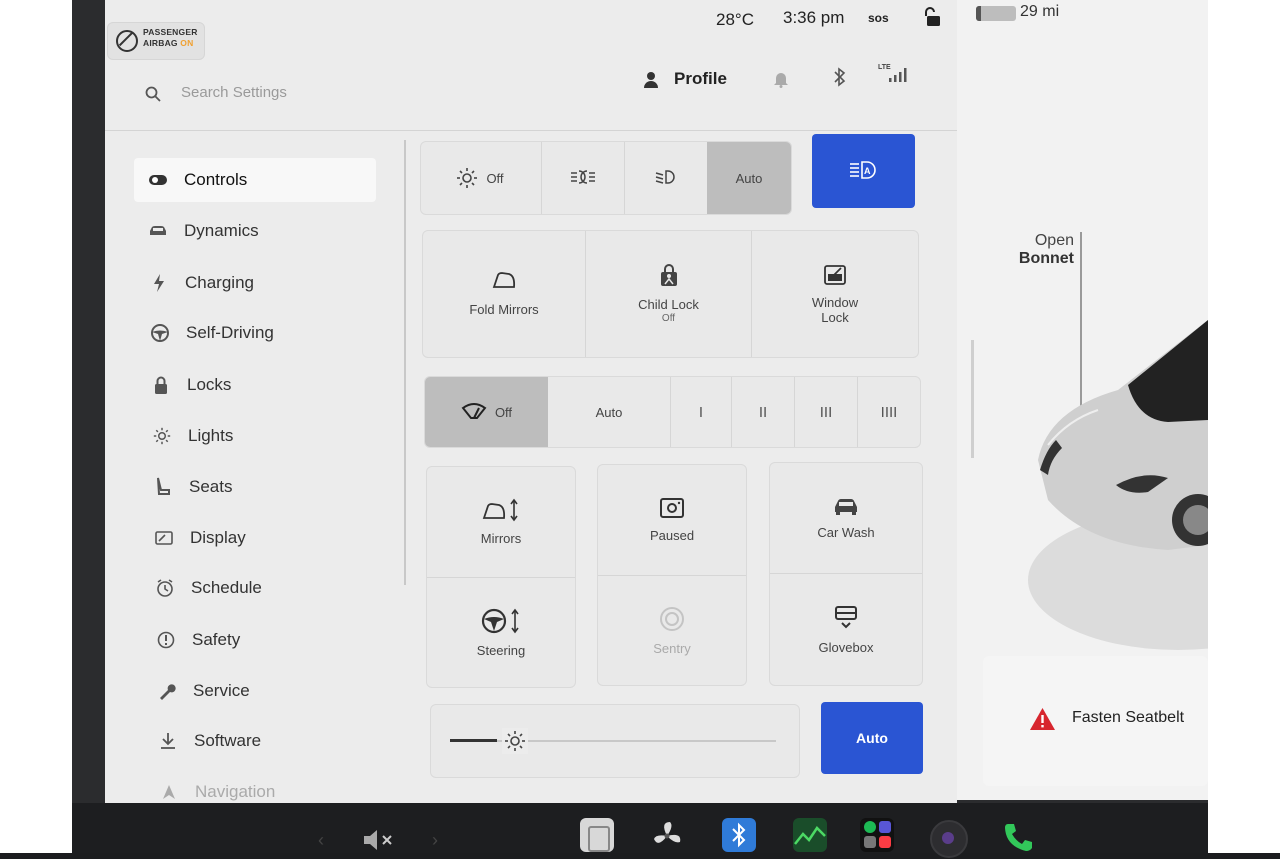 Image resolution: width=1280 pixels, height=859 pixels. Describe the element at coordinates (265, 741) in the screenshot. I see `sidebar-item-software: Software` at that location.